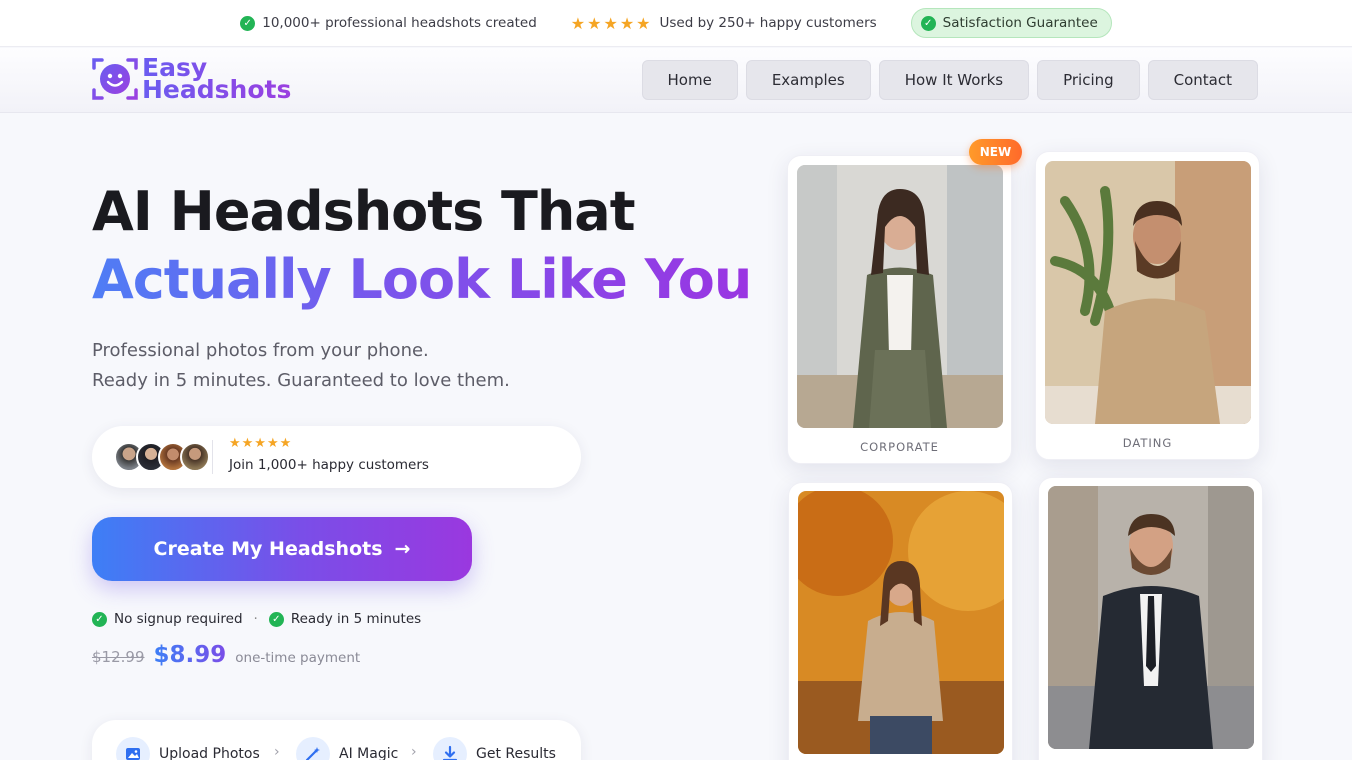 The width and height of the screenshot is (1352, 760). I want to click on guarantee-badge: ✓ Satisfaction Guarantee, so click(1011, 23).